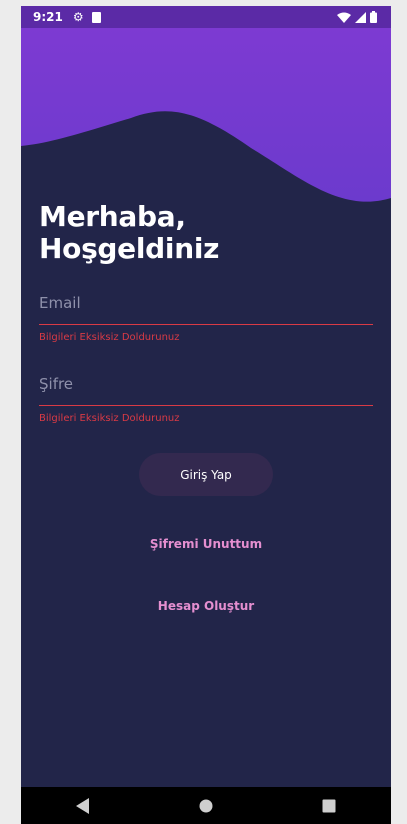 This screenshot has height=824, width=407. Describe the element at coordinates (206, 17) in the screenshot. I see `status-bar: 9:21 ⚙` at that location.